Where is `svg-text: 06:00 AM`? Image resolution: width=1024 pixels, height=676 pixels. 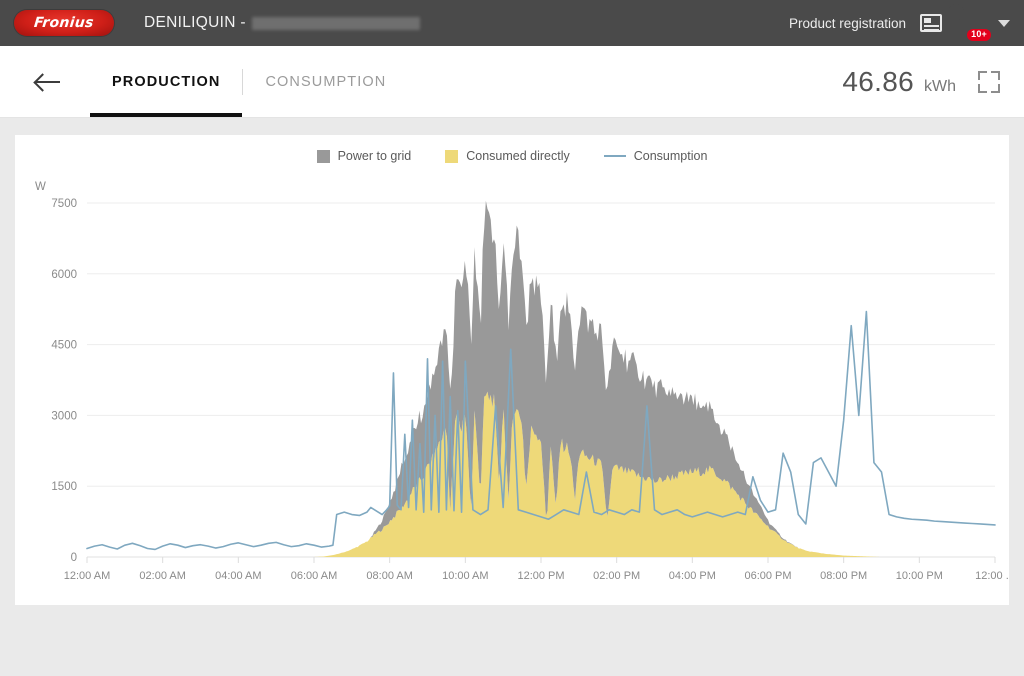
svg-text: 06:00 AM is located at coordinates (314, 576).